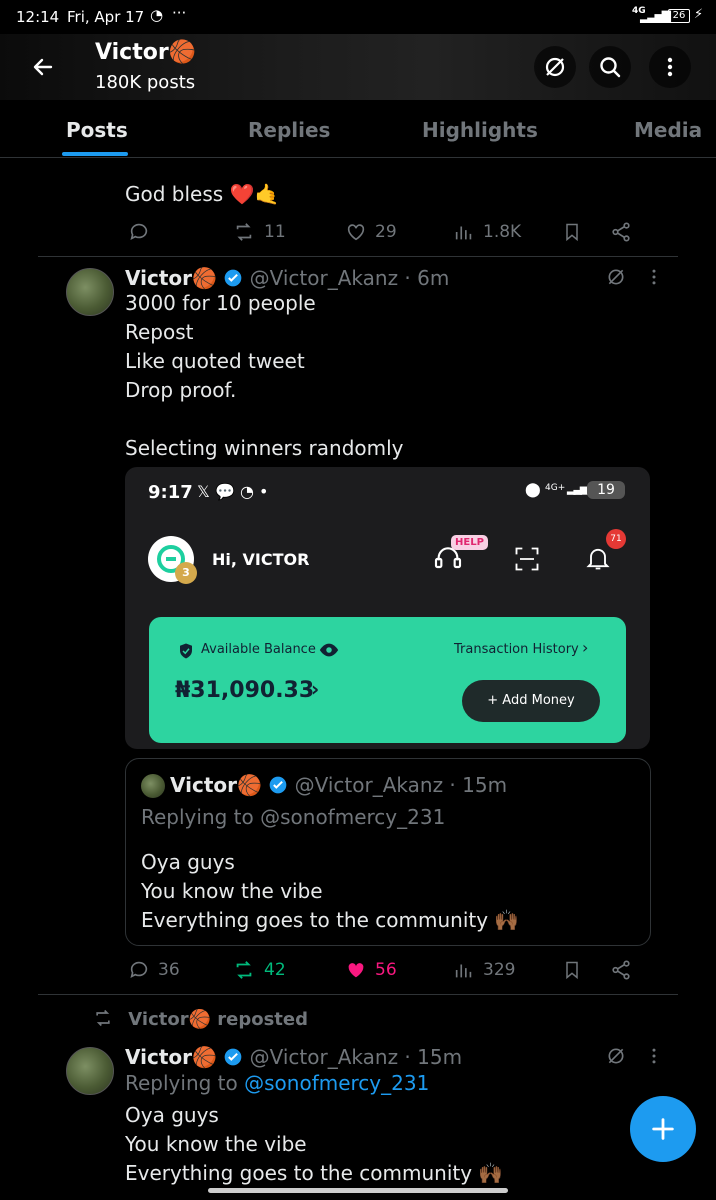  I want to click on share-icon, so click(621, 970).